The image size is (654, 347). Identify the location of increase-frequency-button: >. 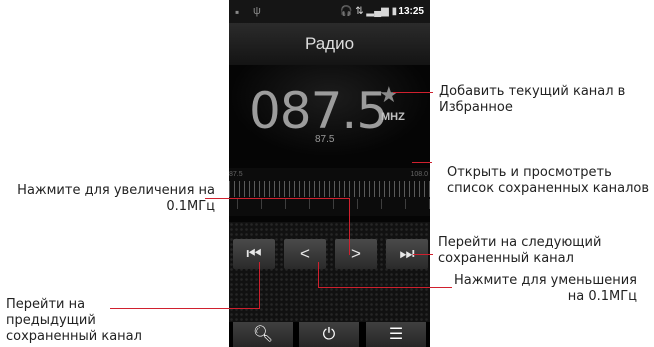
(356, 254).